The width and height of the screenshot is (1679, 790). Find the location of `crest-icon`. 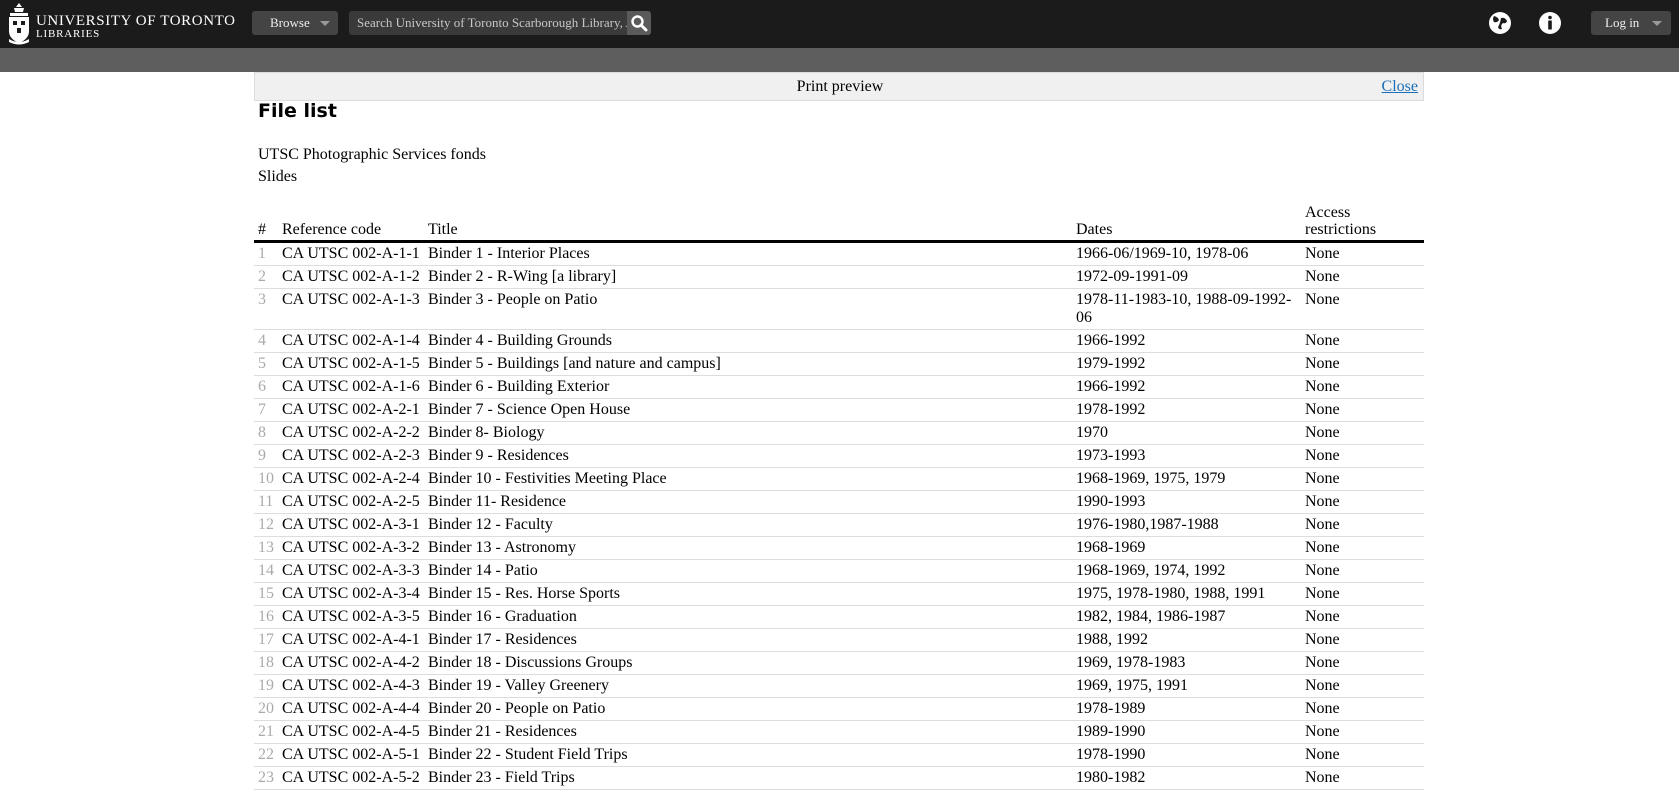

crest-icon is located at coordinates (19, 24).